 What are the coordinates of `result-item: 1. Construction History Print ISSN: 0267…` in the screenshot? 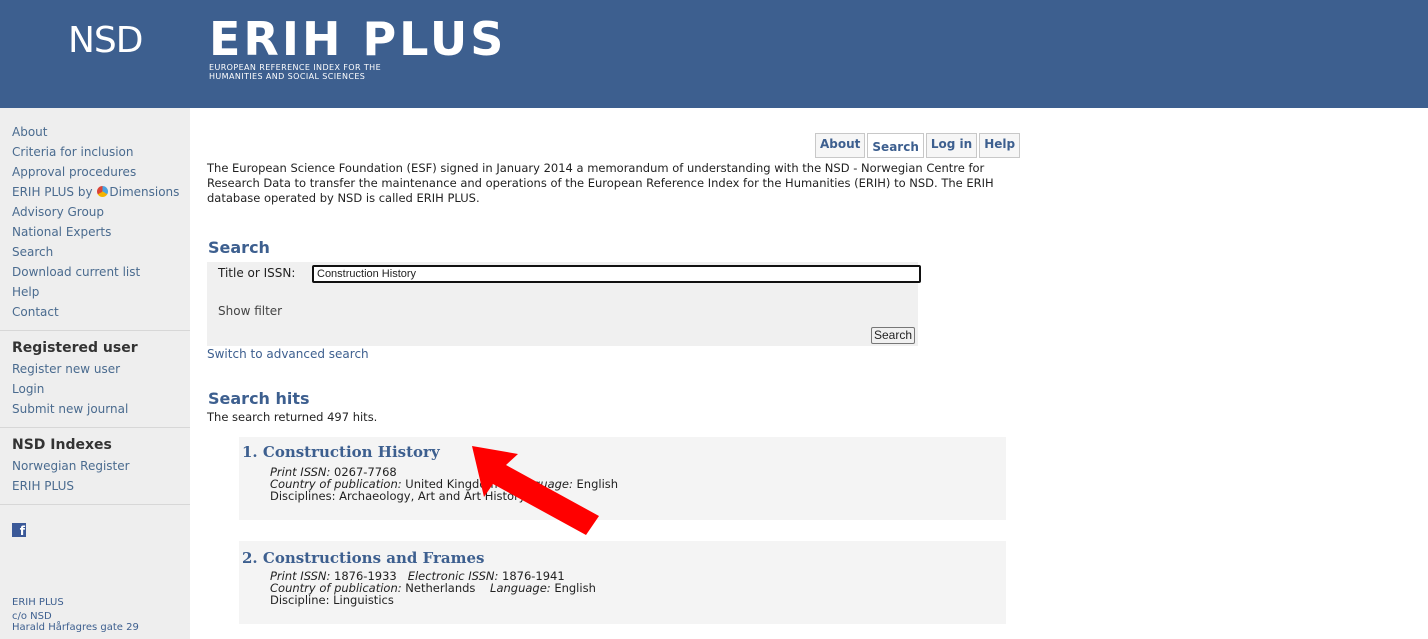 It's located at (622, 478).